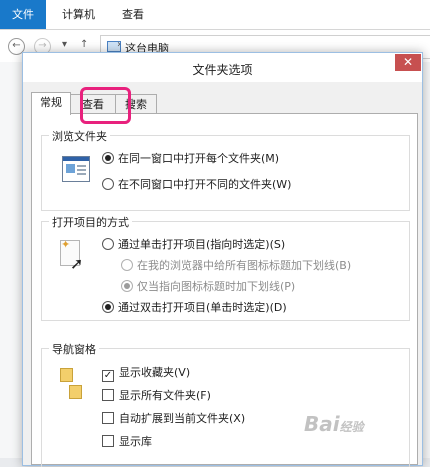 The image size is (430, 467). What do you see at coordinates (208, 286) in the screenshot?
I see `radio-underline-hover: 仅当指向图标标题时加下划线(P)` at bounding box center [208, 286].